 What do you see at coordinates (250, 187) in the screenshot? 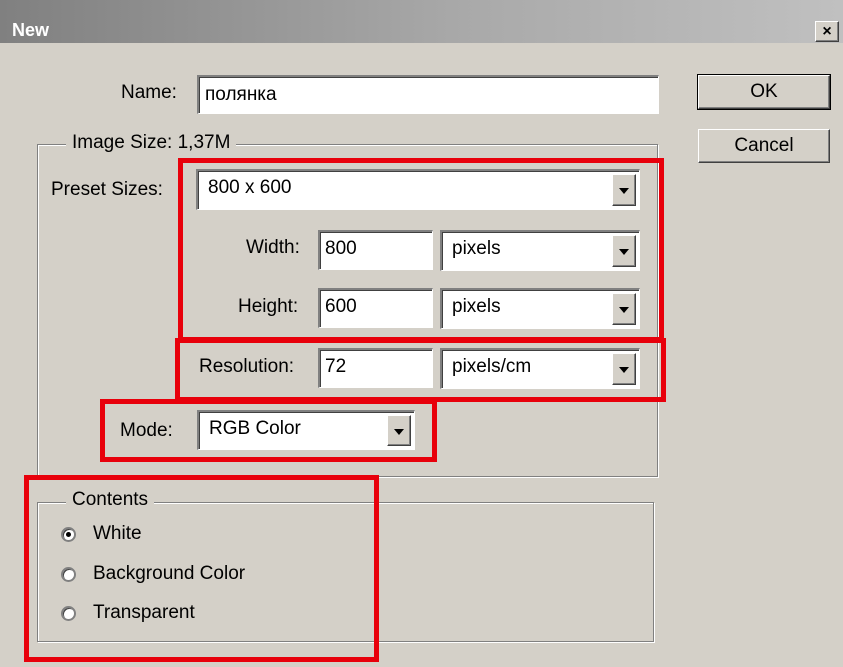
I see `preset-sizes-value: 800 x 600` at bounding box center [250, 187].